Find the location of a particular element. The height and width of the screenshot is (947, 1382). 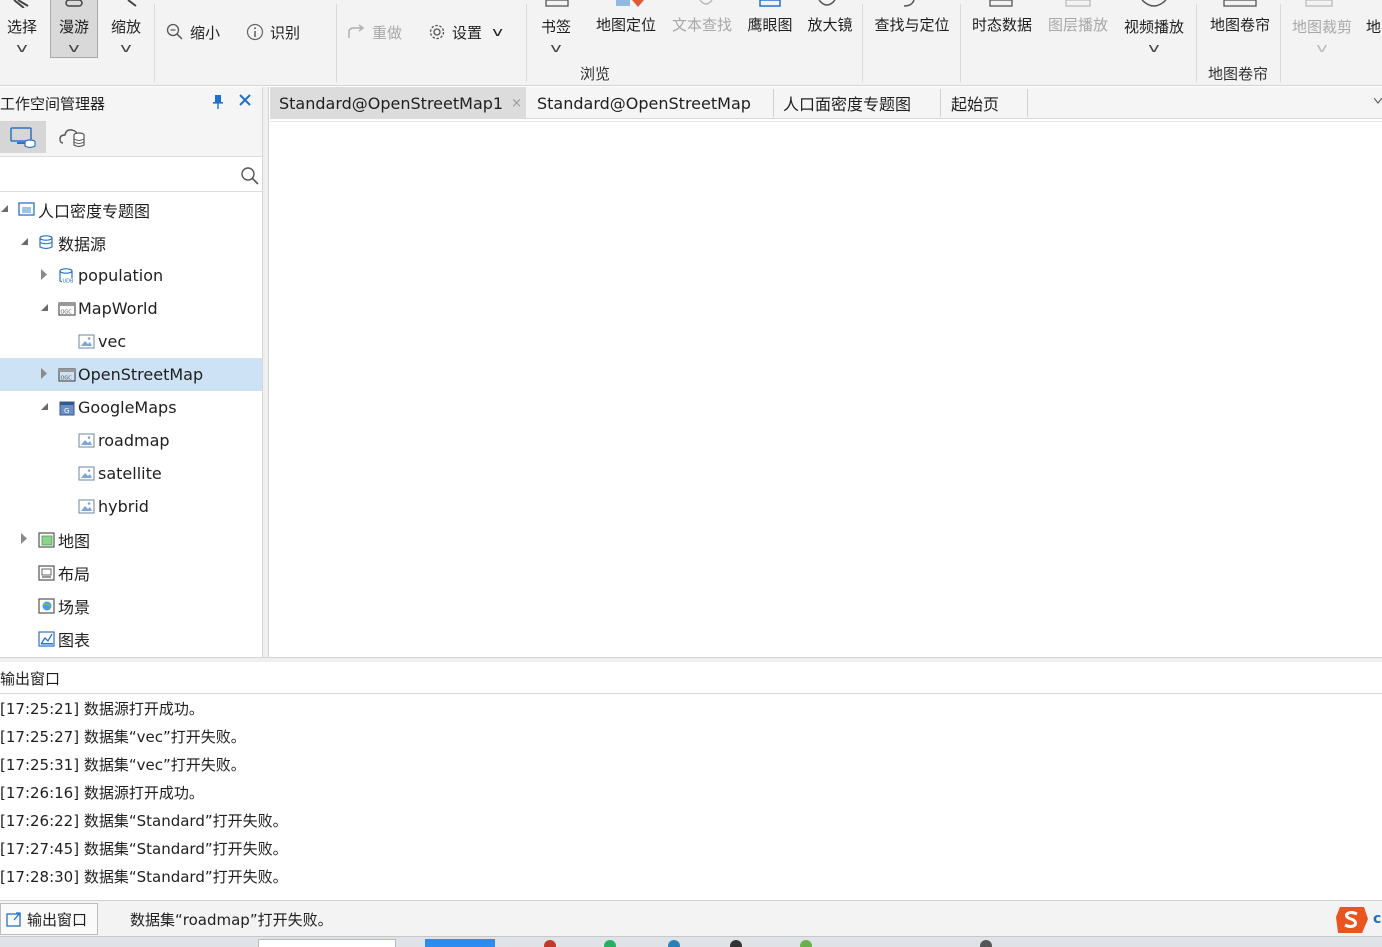

scenes-icon is located at coordinates (47, 608).